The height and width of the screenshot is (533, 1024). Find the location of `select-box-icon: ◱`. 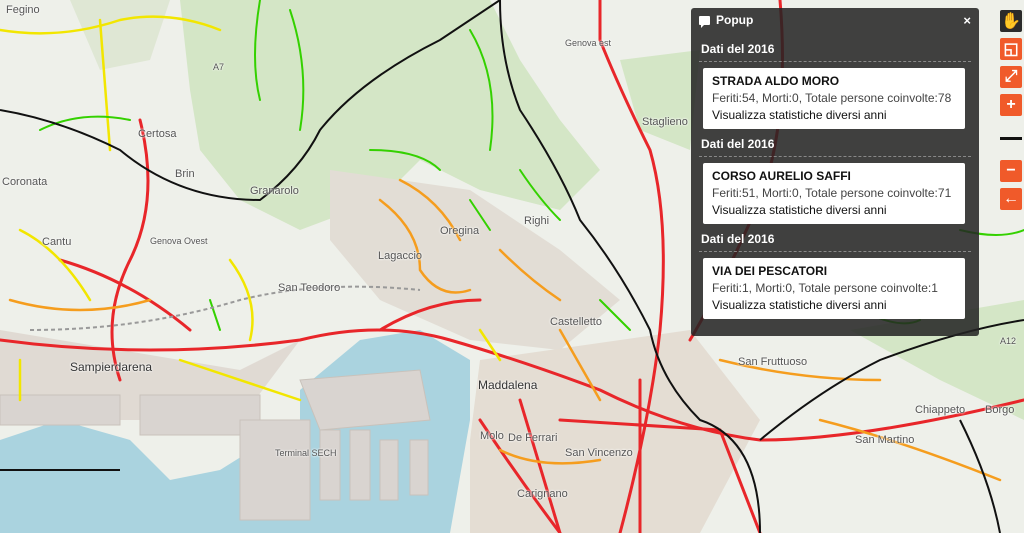

select-box-icon: ◱ is located at coordinates (1011, 49).